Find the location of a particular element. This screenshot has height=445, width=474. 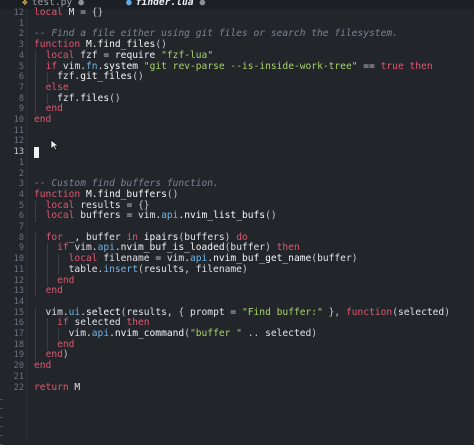

code-line: 11 is located at coordinates (237, 131).